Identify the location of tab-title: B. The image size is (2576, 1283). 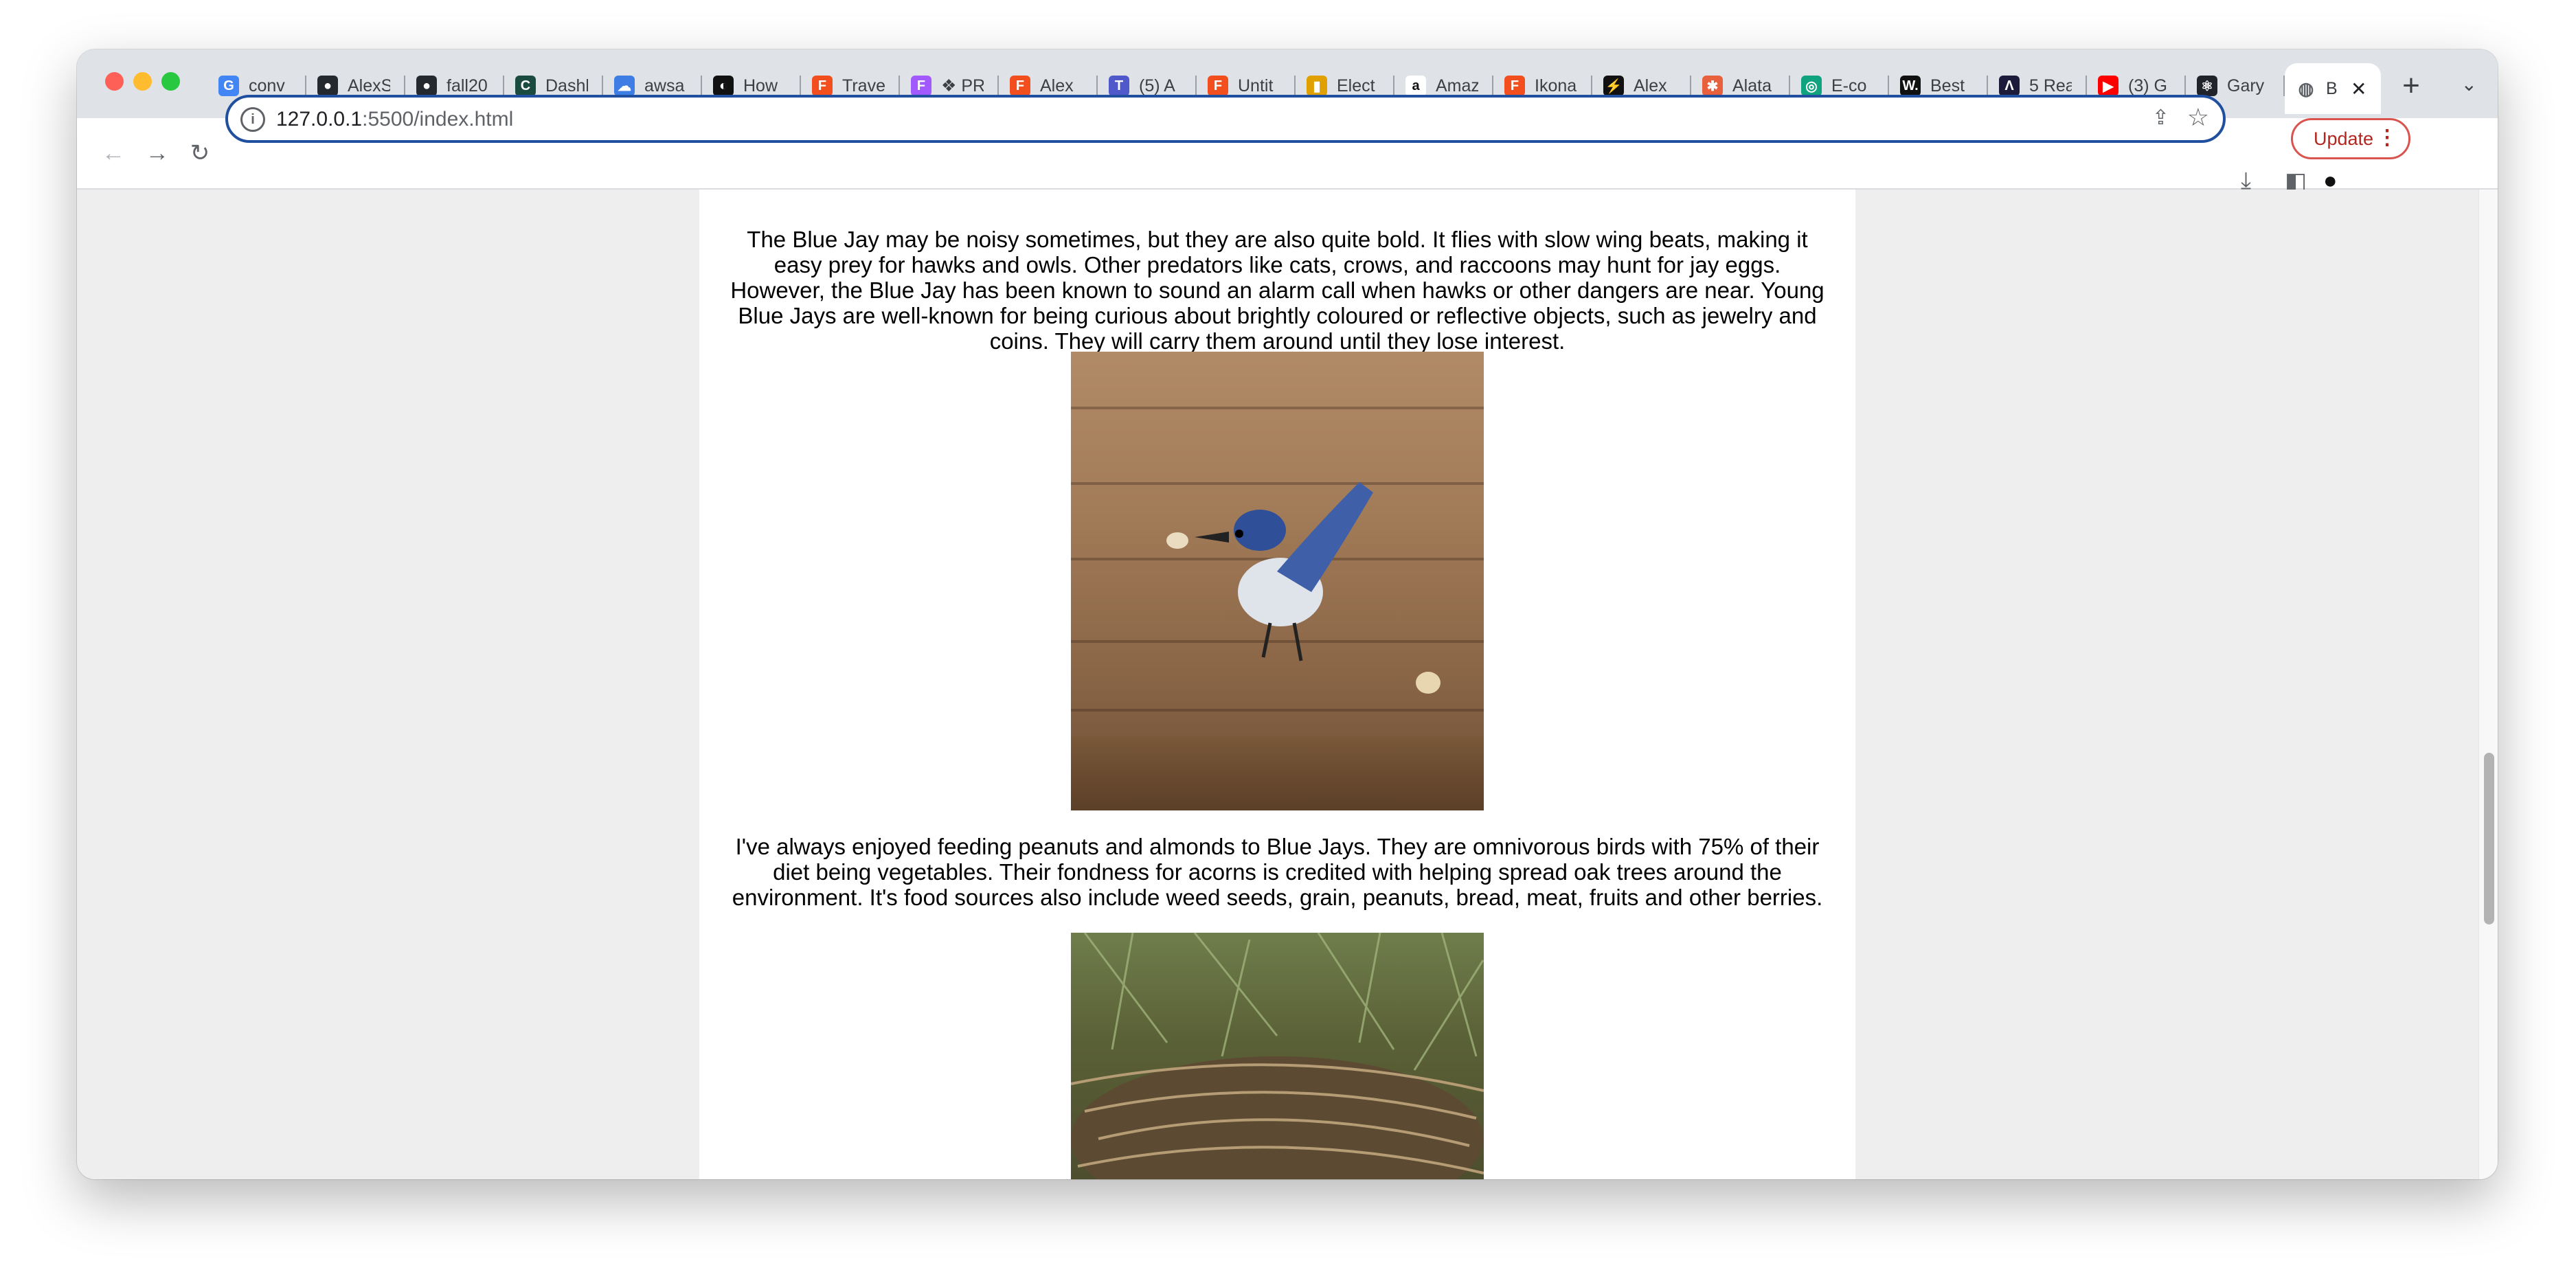
(2332, 88).